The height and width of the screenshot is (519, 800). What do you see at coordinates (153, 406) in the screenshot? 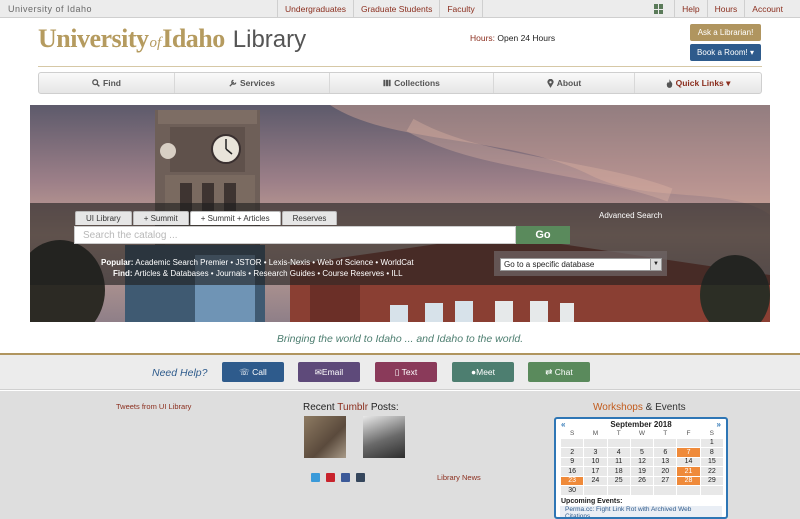
I see `tweets-link: Tweets from UI Library` at bounding box center [153, 406].